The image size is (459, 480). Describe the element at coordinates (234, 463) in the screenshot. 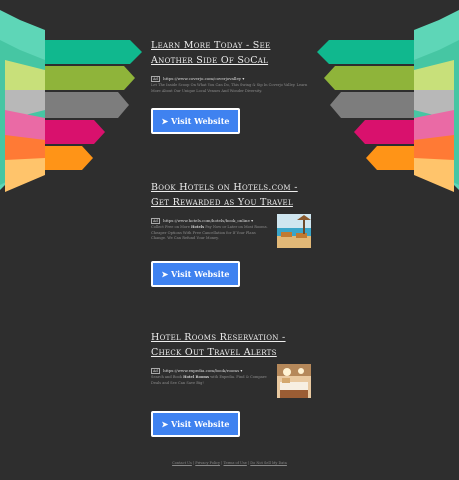

I see `footer-link-terms: Terms of Use` at that location.